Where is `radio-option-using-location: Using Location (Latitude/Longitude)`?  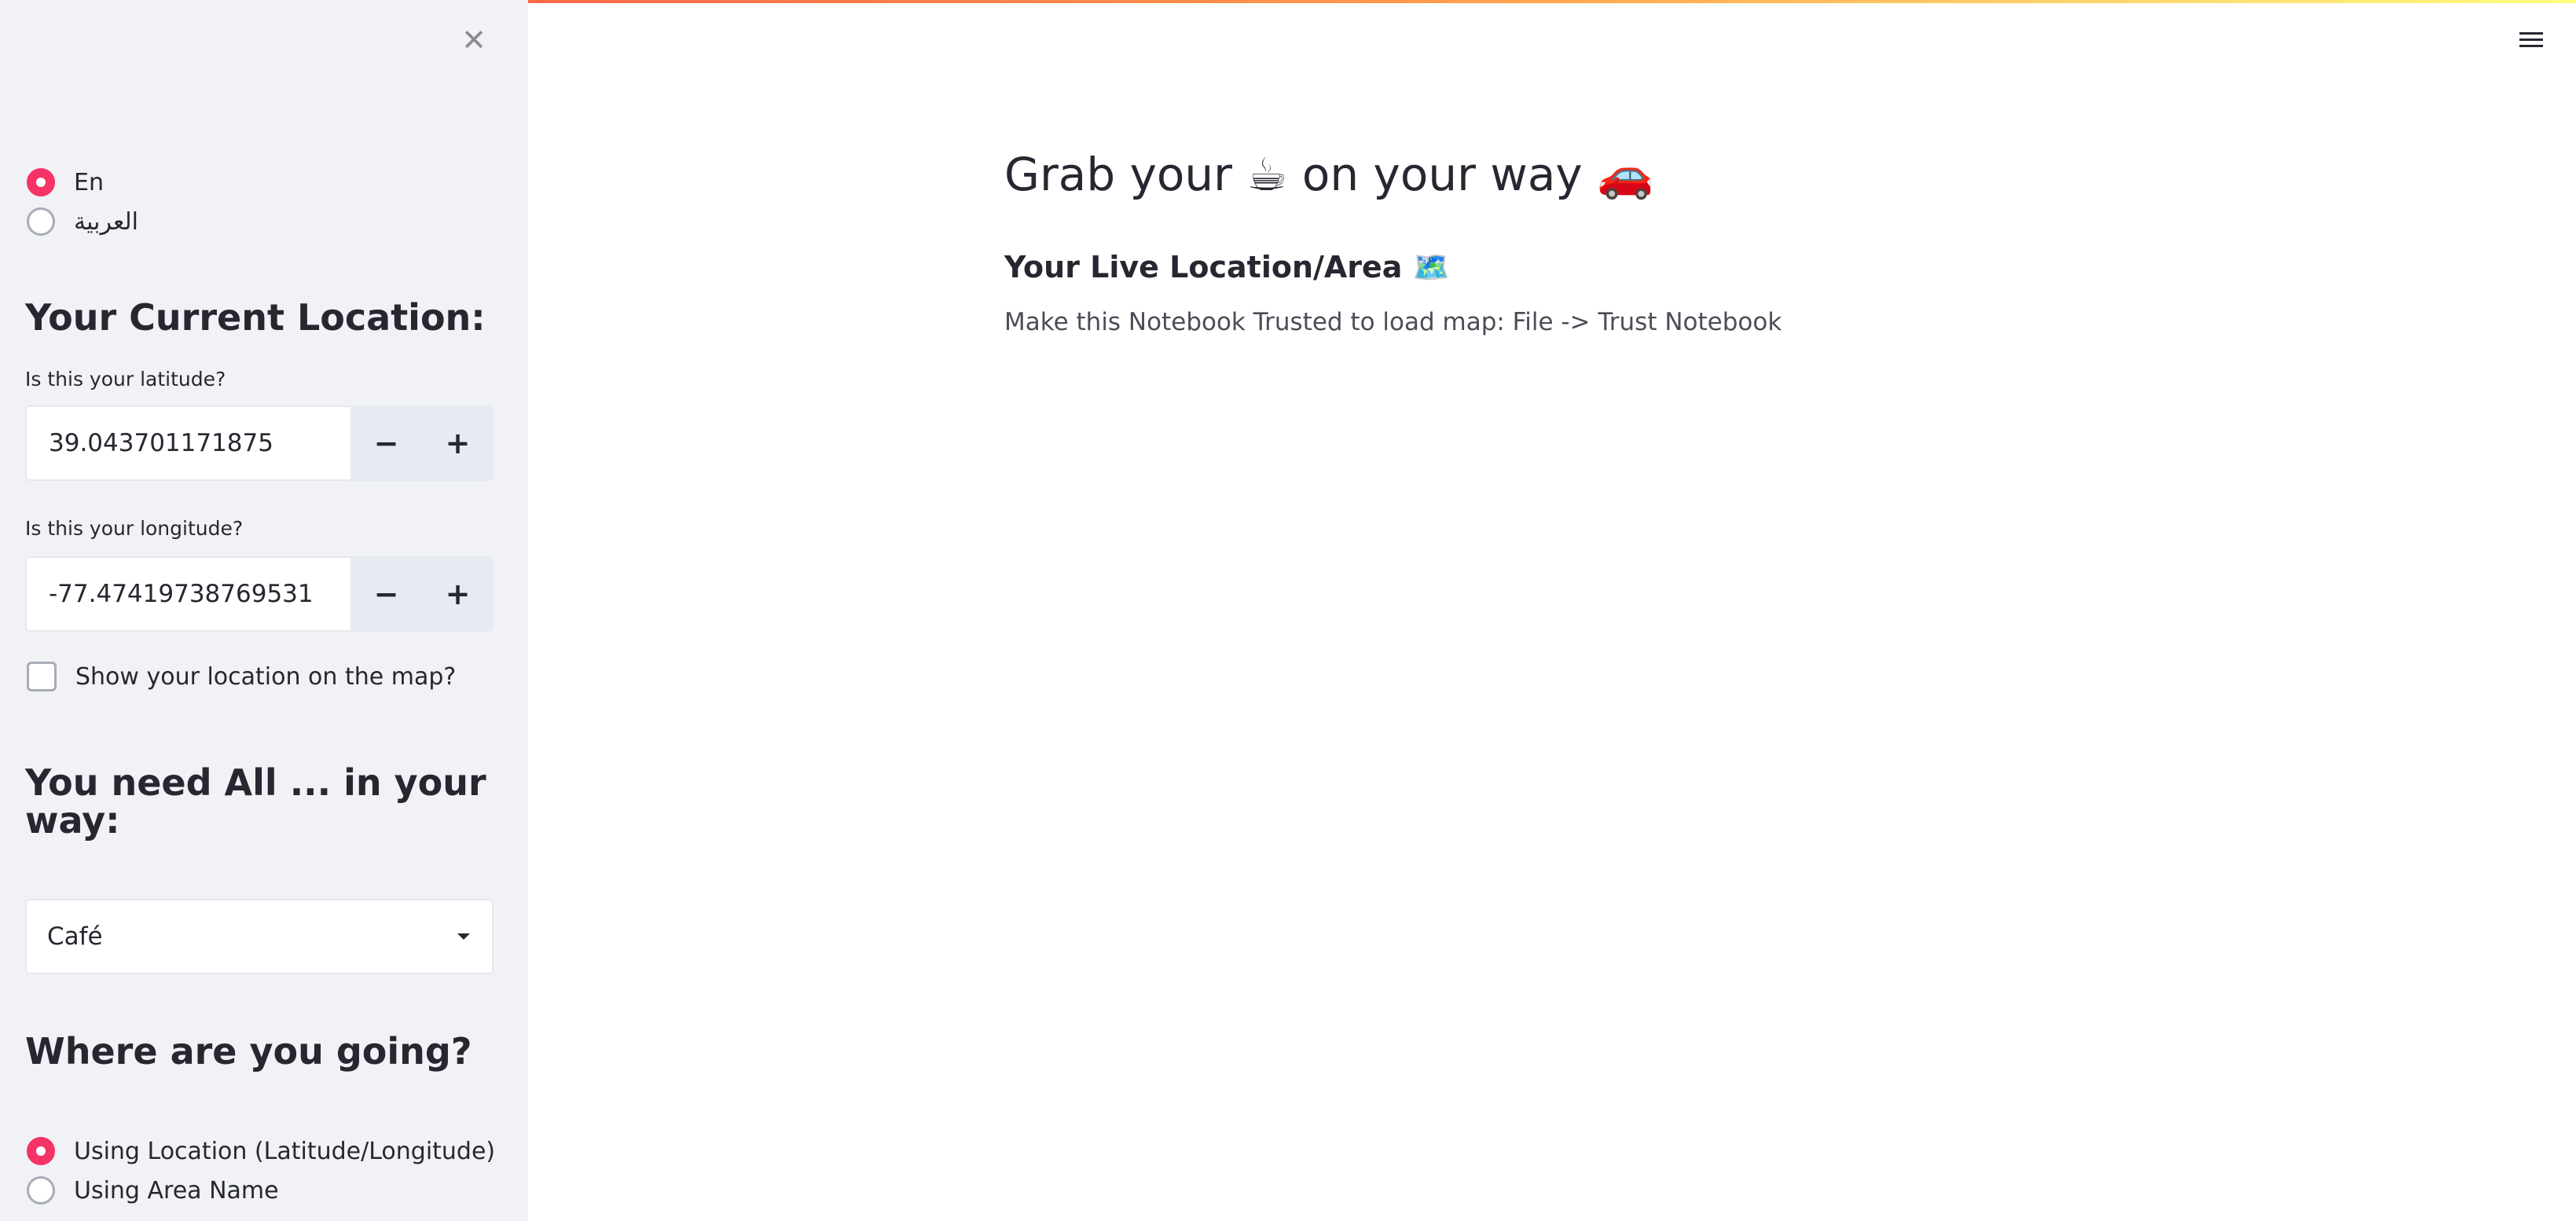
radio-option-using-location: Using Location (Latitude/Longitude) is located at coordinates (261, 1151).